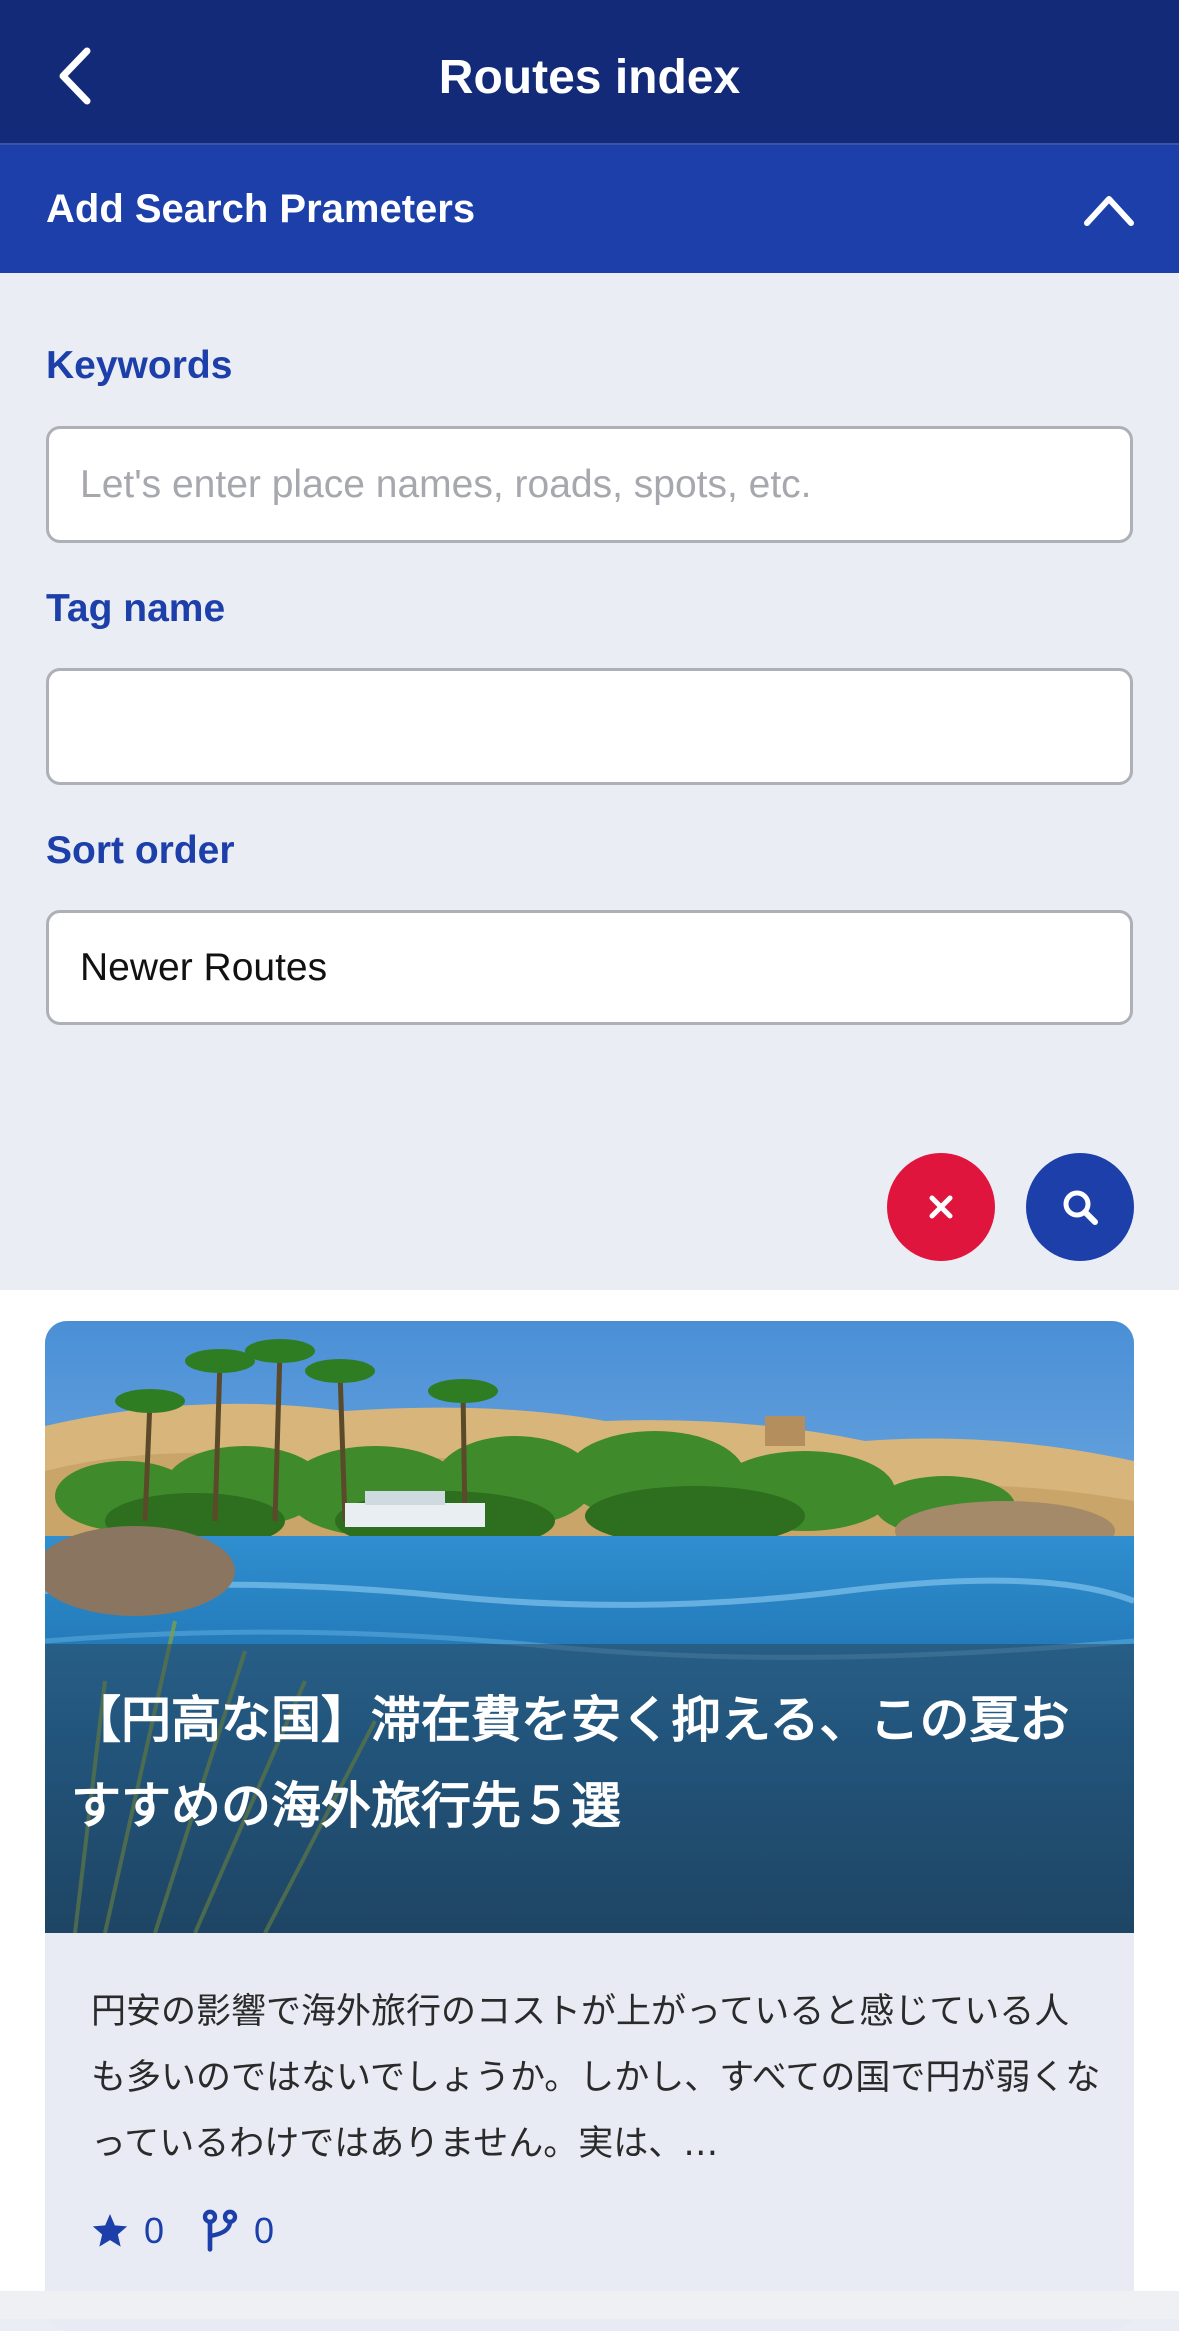 This screenshot has width=1179, height=2331. What do you see at coordinates (589, 209) in the screenshot?
I see `search-params-toggle: Add Search Prameters` at bounding box center [589, 209].